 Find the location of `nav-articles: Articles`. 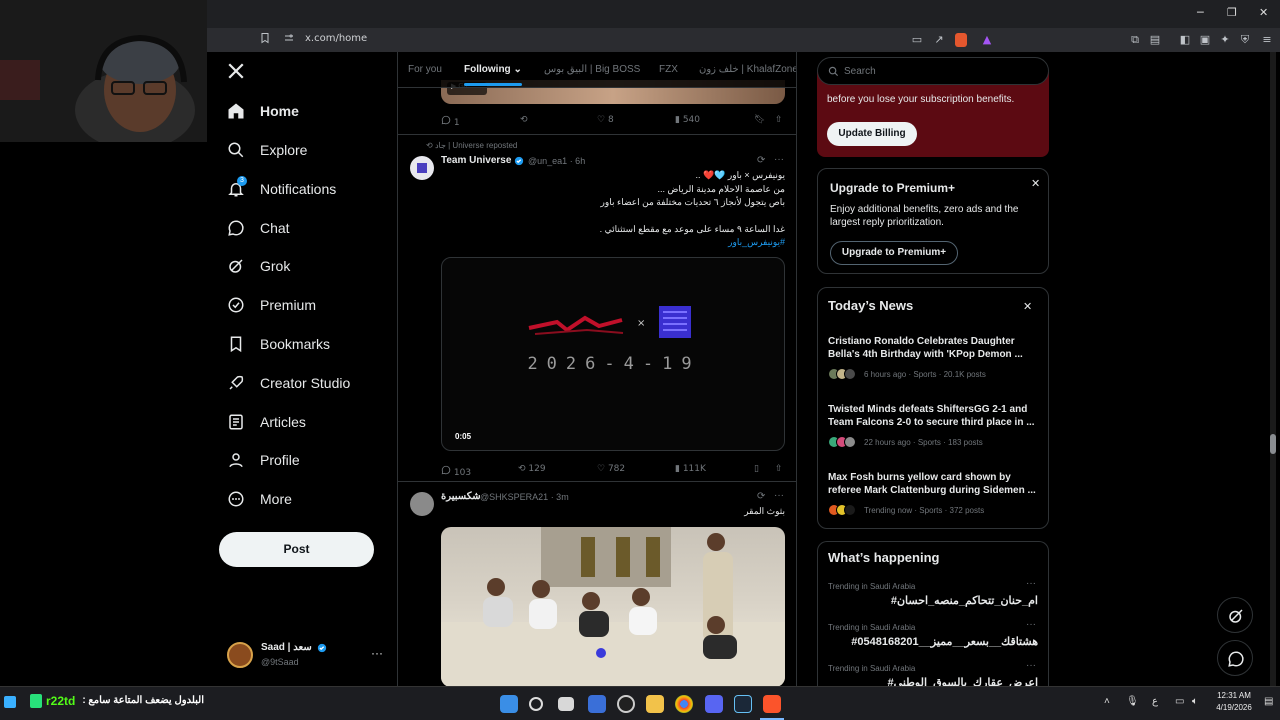

nav-articles: Articles is located at coordinates (266, 422).